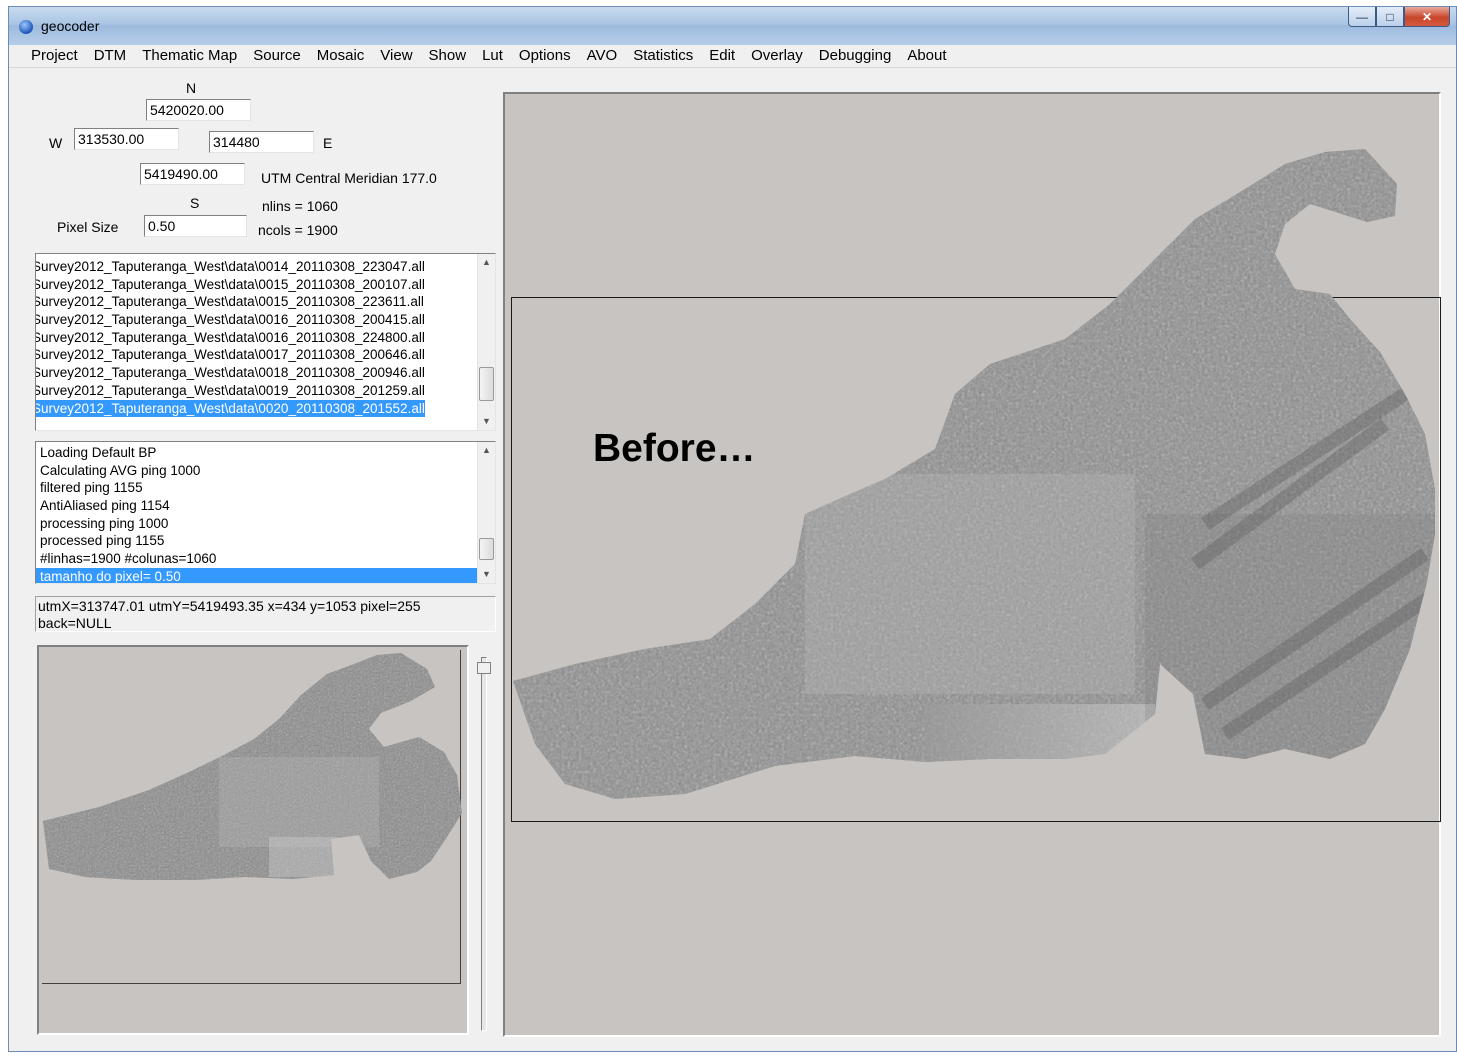  What do you see at coordinates (126, 139) in the screenshot?
I see `west-field: 313530.00` at bounding box center [126, 139].